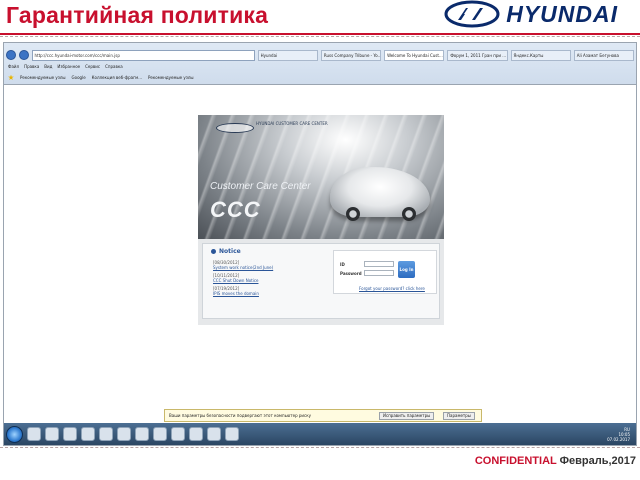 This screenshot has width=640, height=480. I want to click on hyundai-emblem-icon, so click(472, 14).